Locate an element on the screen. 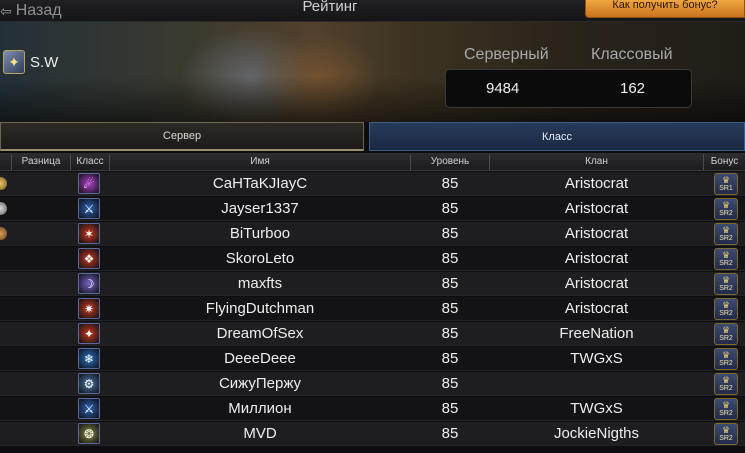 Image resolution: width=745 pixels, height=453 pixels. table-row: ❂ MVD 85 JockieNigths ♛ SR2 is located at coordinates (372, 434).